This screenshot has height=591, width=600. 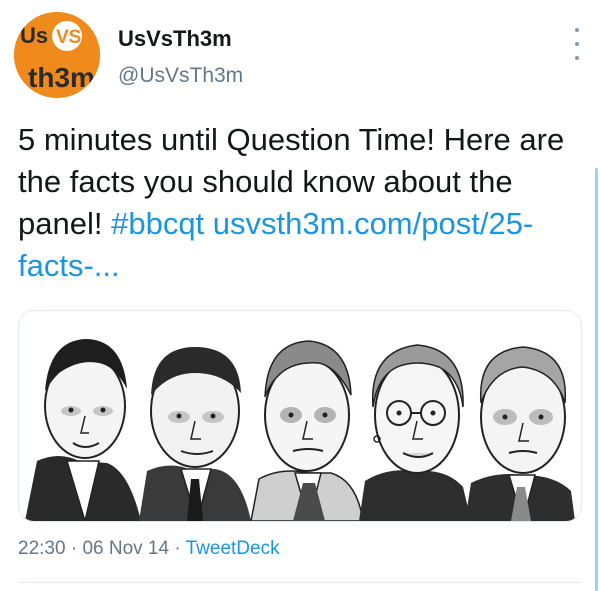 I want to click on avatar-text-top: Us, so click(x=34, y=35).